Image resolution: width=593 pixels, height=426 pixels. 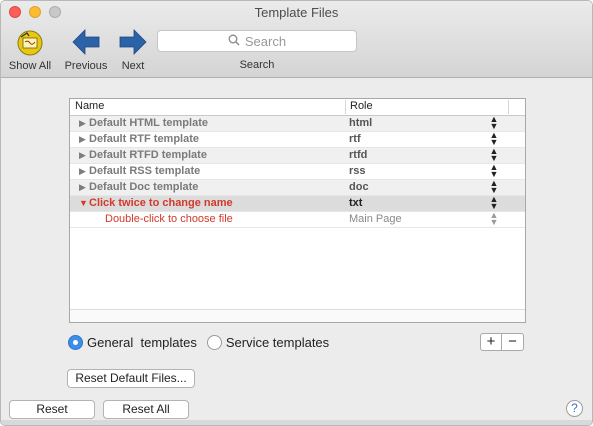 I want to click on reset-all-button: Reset All, so click(x=146, y=409).